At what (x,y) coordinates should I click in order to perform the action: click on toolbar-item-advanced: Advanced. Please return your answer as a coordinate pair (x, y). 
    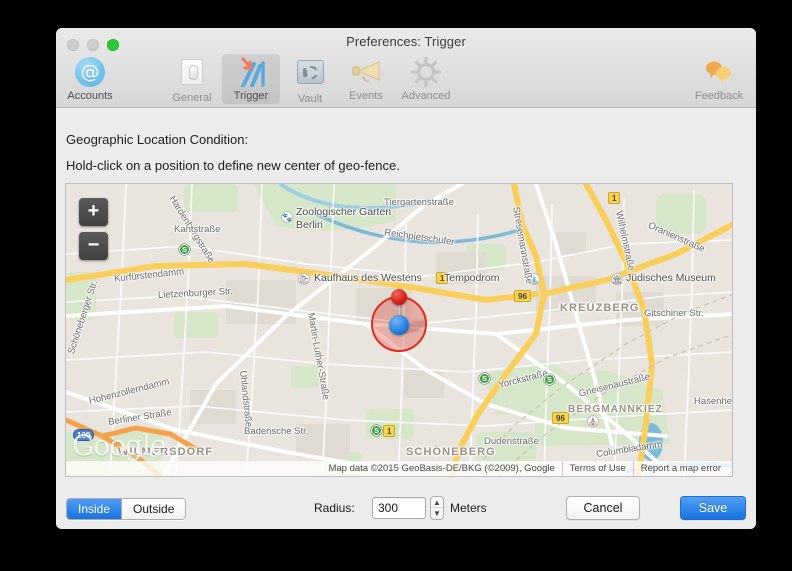
    Looking at the image, I should click on (426, 79).